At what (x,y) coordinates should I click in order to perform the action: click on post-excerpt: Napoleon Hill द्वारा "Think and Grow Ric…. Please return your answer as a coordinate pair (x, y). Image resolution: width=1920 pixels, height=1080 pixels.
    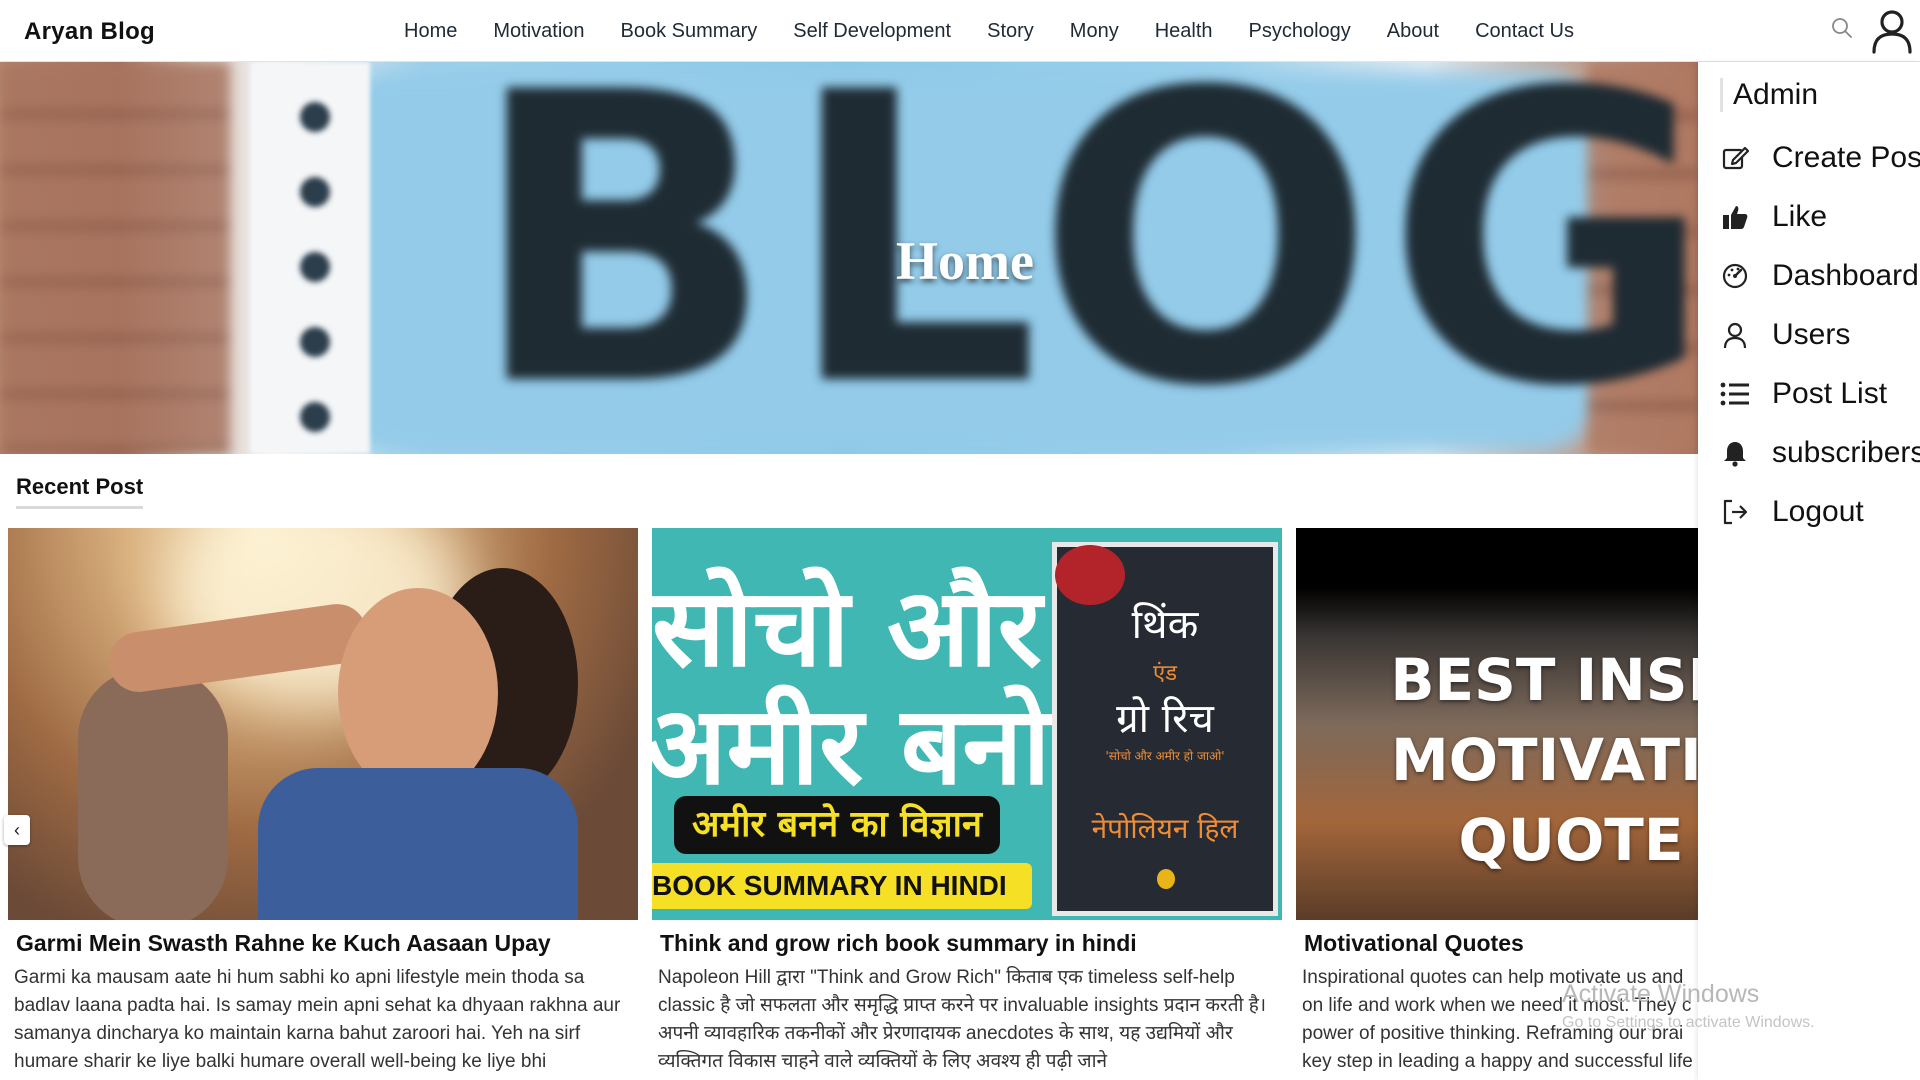
    Looking at the image, I should click on (962, 1019).